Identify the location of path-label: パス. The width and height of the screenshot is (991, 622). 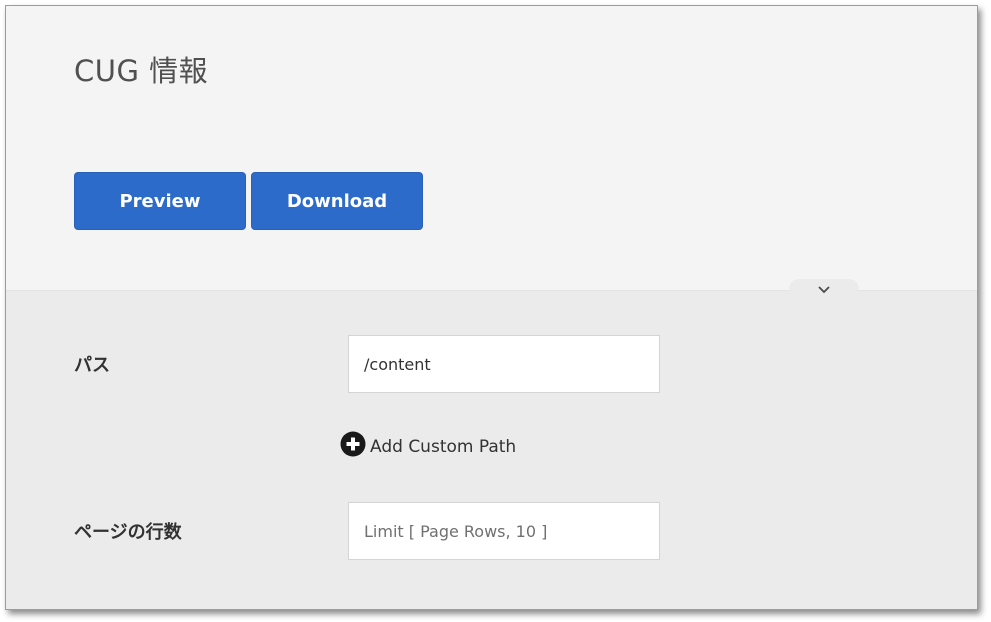
(92, 365).